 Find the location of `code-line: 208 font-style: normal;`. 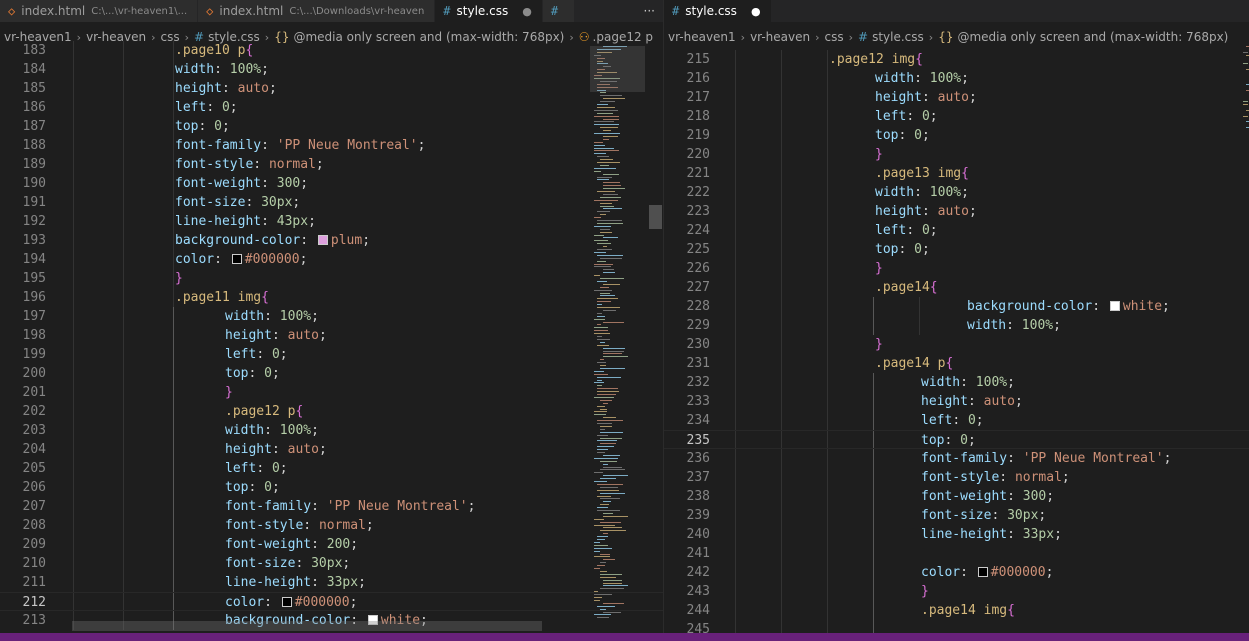

code-line: 208 font-style: normal; is located at coordinates (331, 525).